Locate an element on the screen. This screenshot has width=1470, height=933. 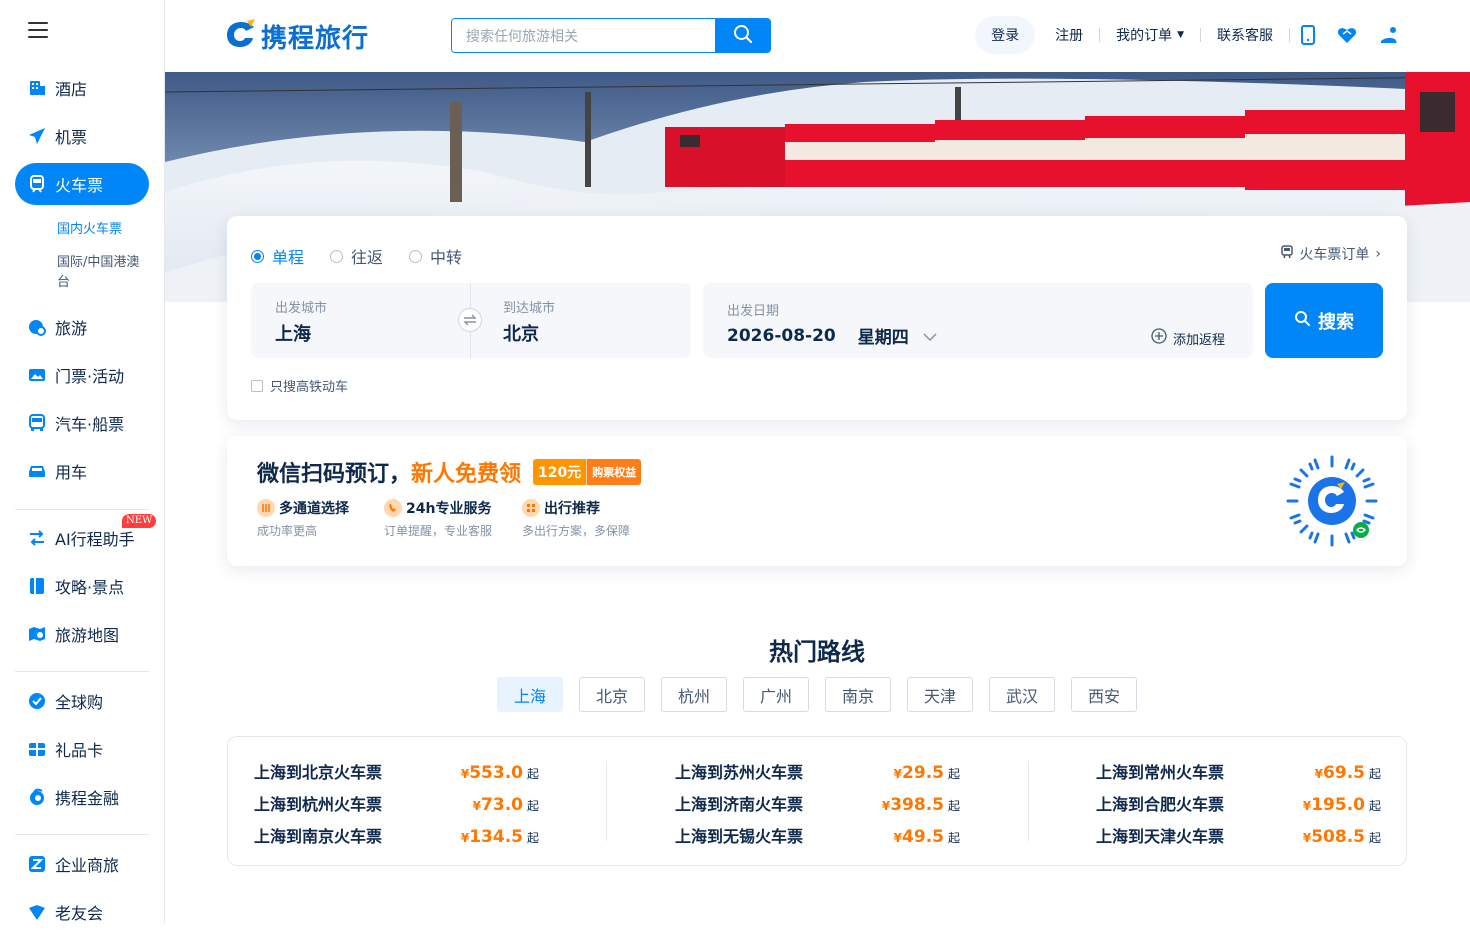
route-item: 上海到苏州火车票 ¥29.5 起 is located at coordinates (817, 775).